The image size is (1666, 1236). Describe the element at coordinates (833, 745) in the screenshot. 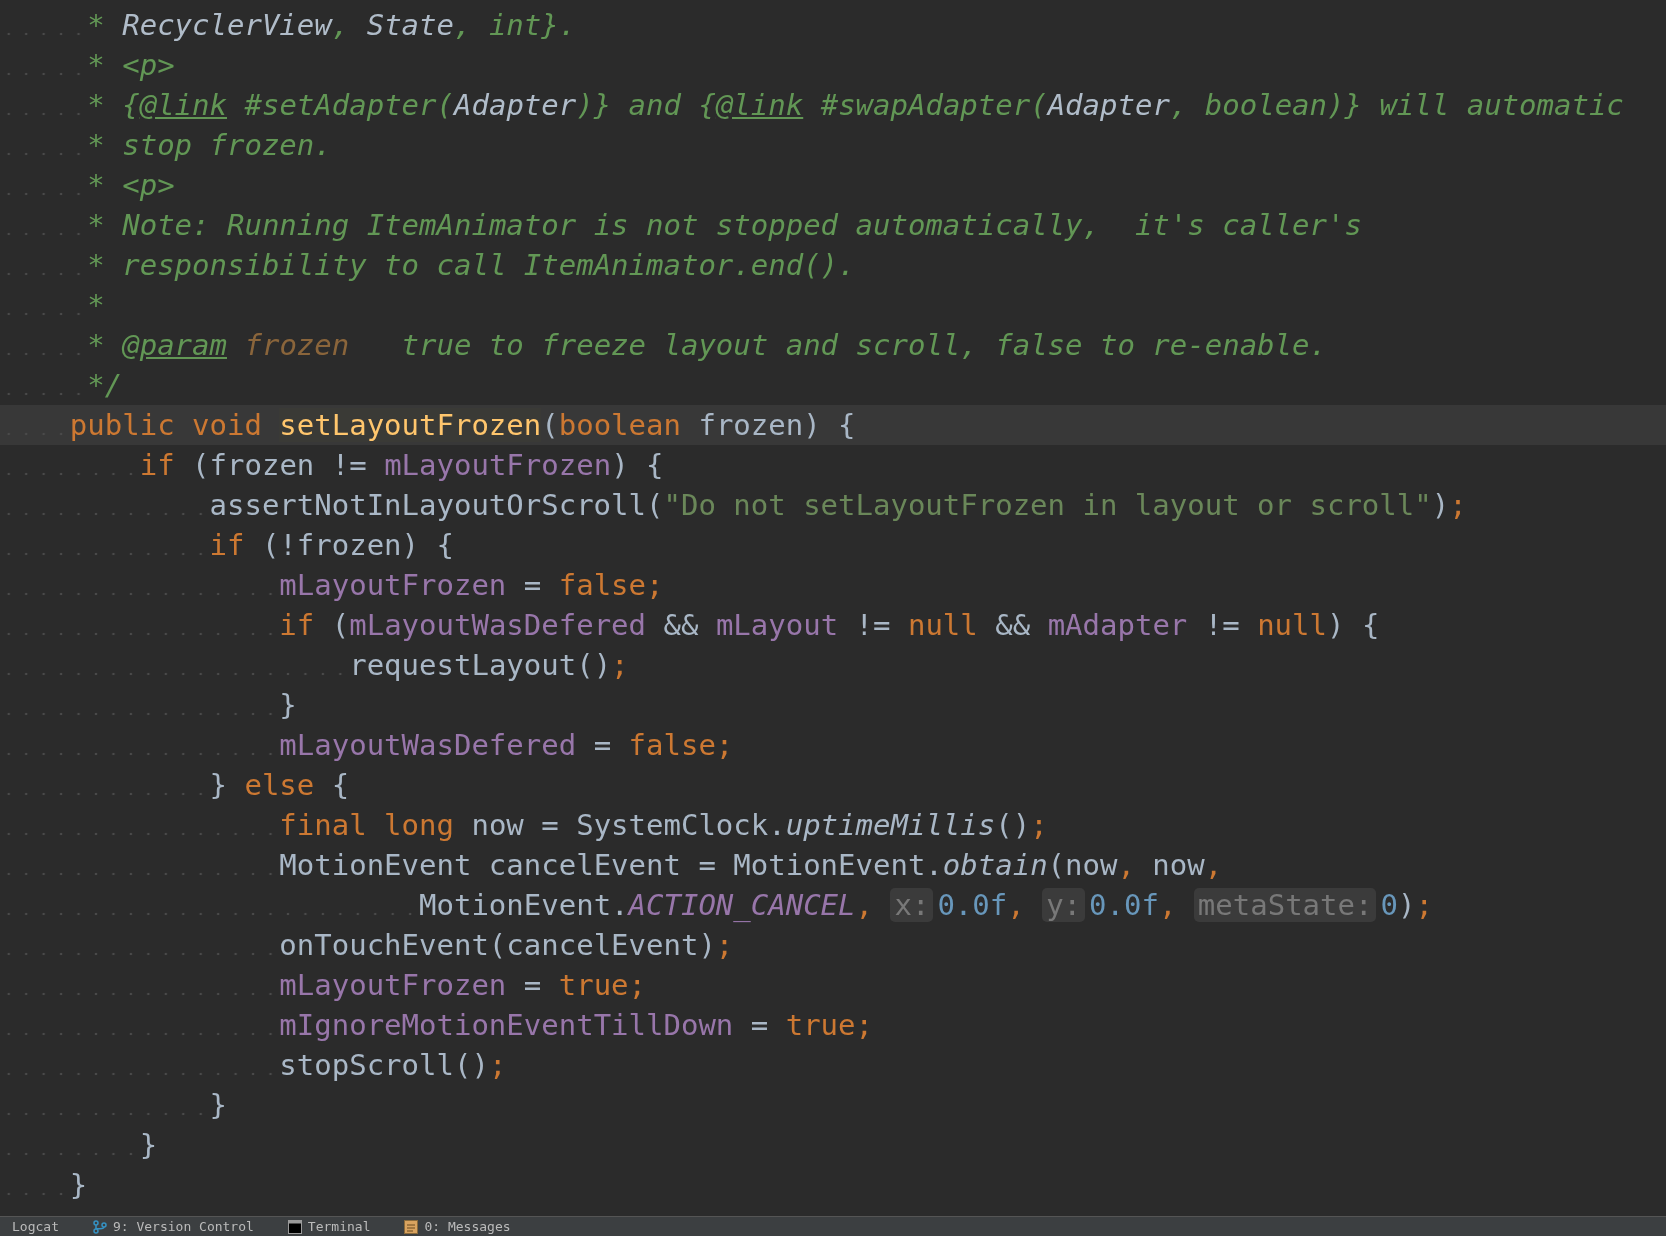

I see `code-line: mLayoutWasDefered = false;` at that location.